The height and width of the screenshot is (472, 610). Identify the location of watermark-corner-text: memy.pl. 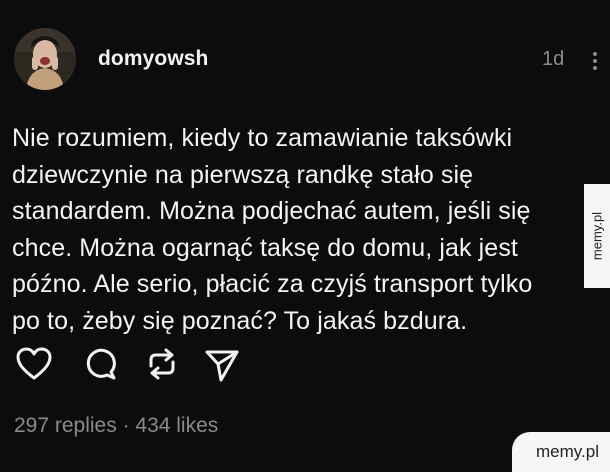
(567, 451).